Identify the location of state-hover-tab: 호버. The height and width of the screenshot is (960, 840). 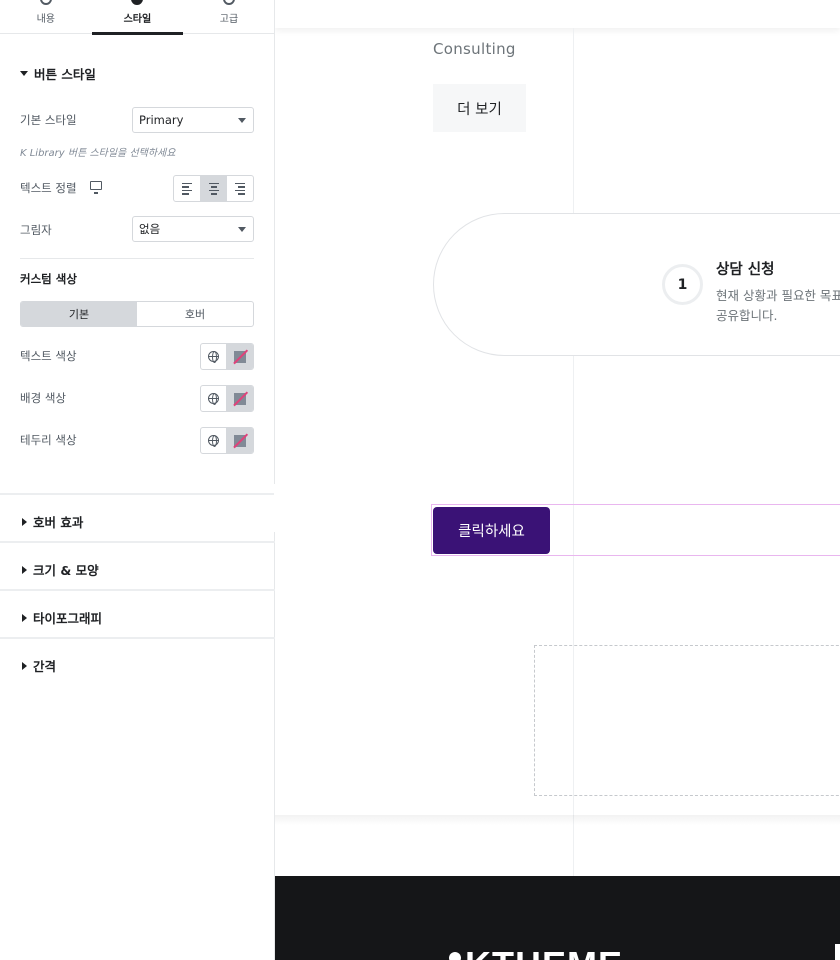
(195, 314).